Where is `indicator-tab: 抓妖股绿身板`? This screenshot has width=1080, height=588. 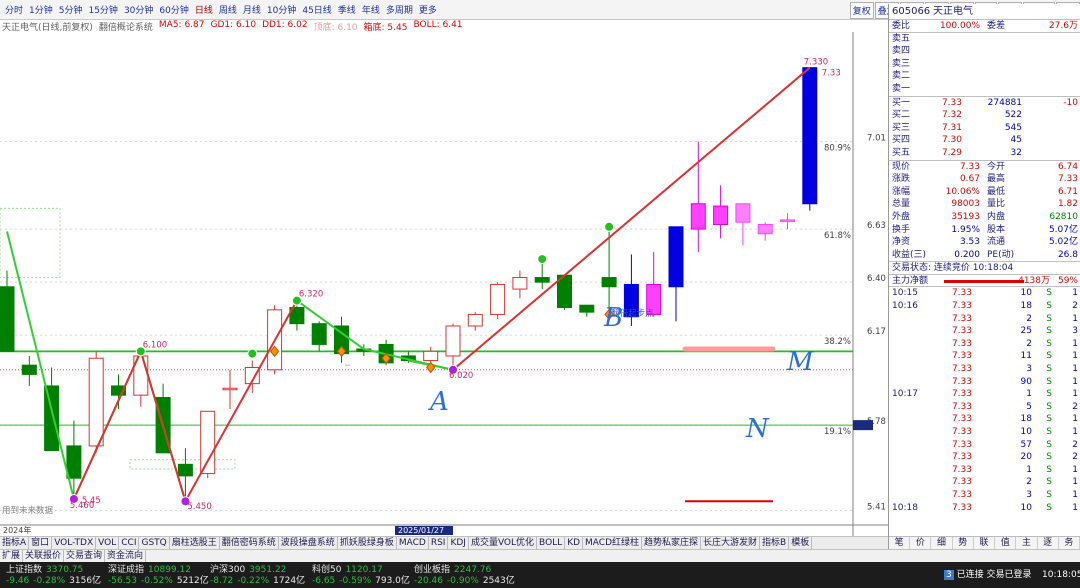
indicator-tab: 抓妖股绿身板 is located at coordinates (367, 543).